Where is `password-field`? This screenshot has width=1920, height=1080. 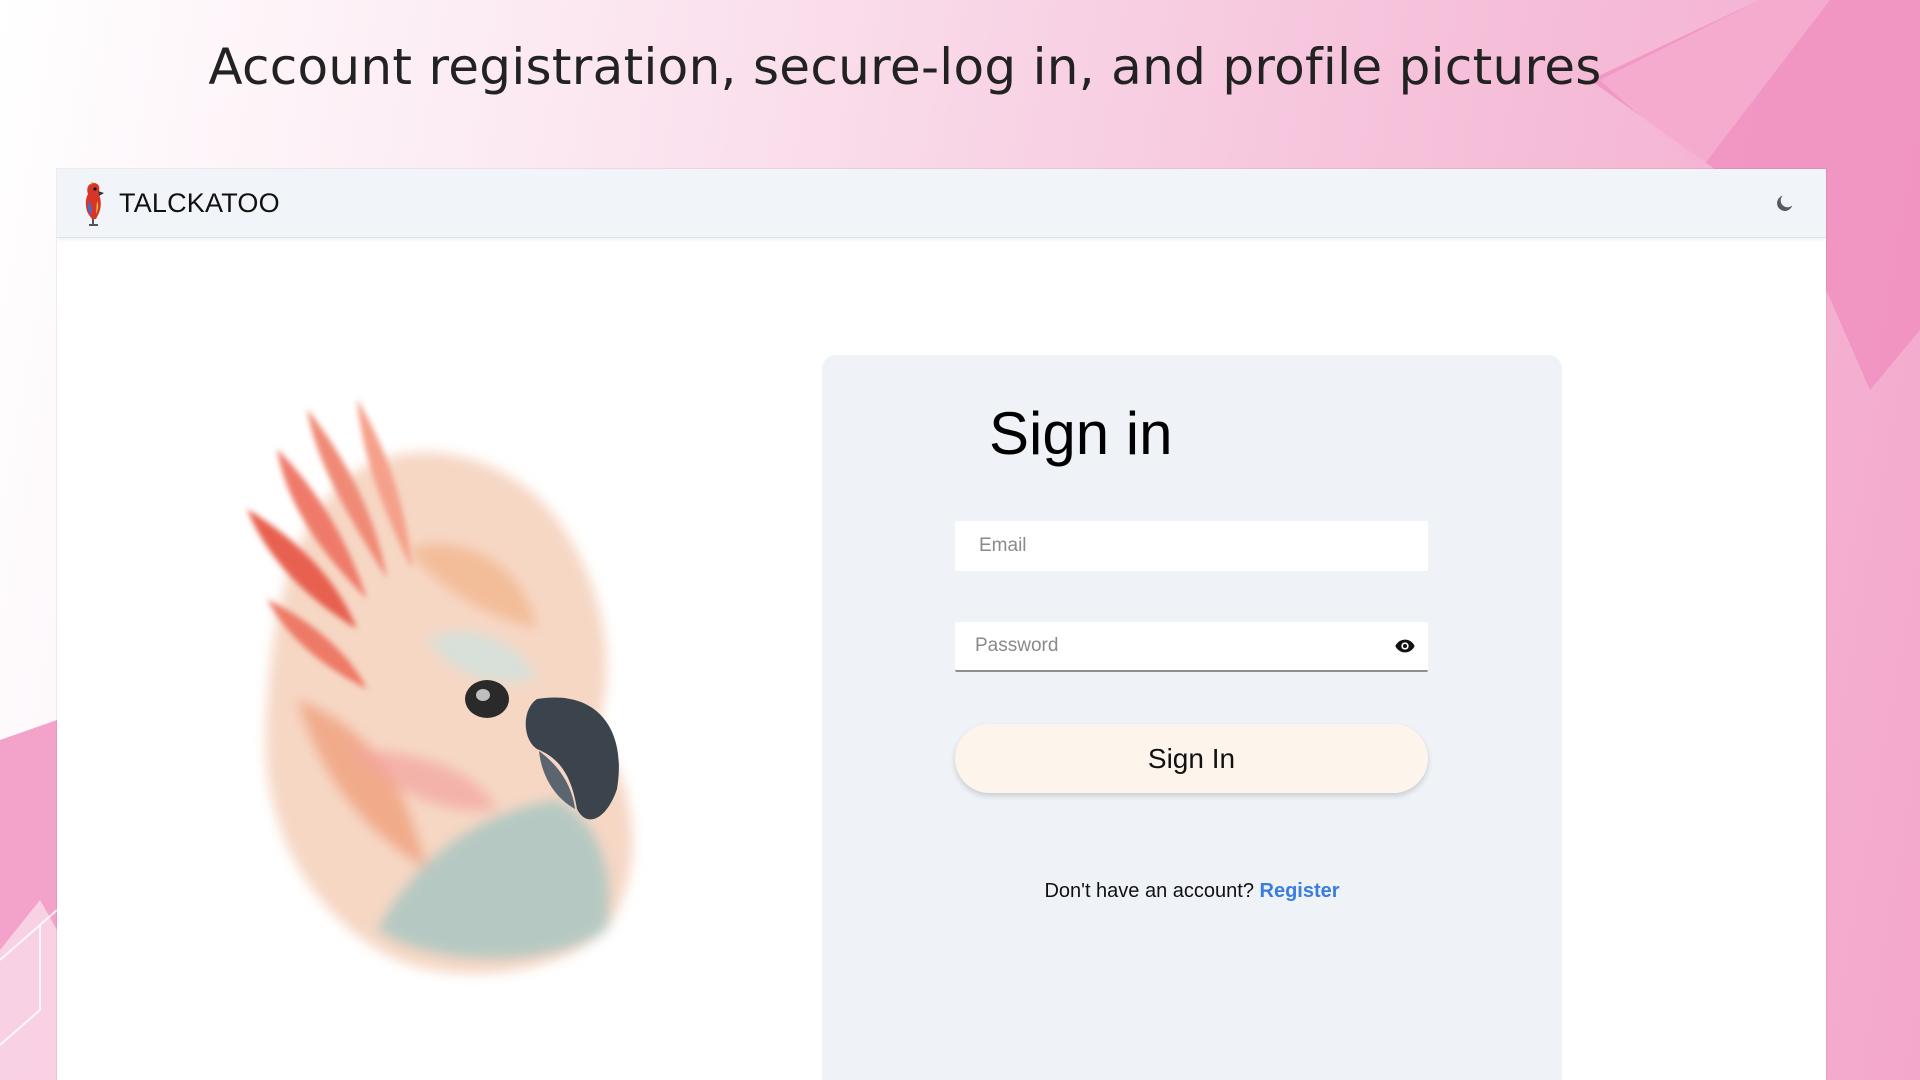 password-field is located at coordinates (1191, 647).